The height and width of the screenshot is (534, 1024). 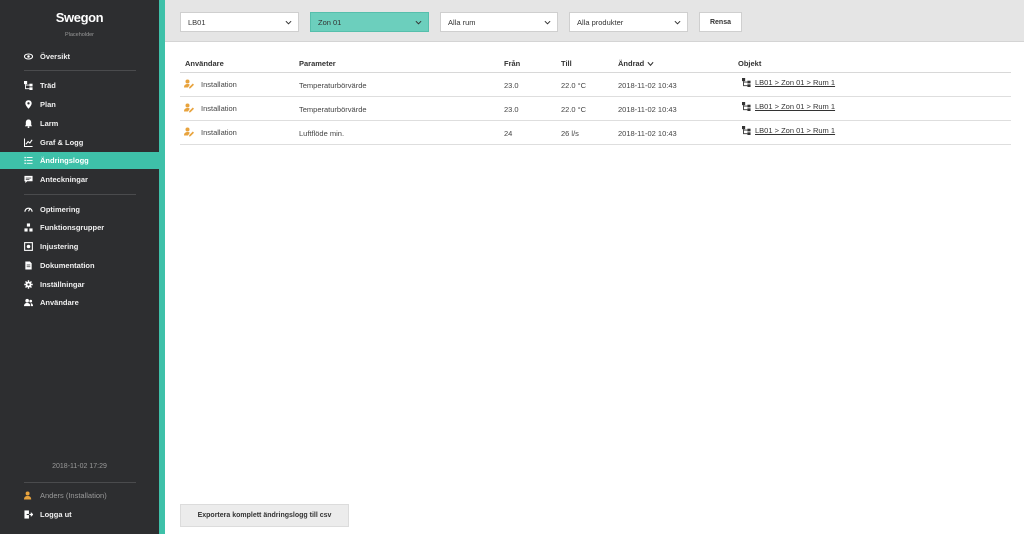 I want to click on adjust-icon, so click(x=28, y=246).